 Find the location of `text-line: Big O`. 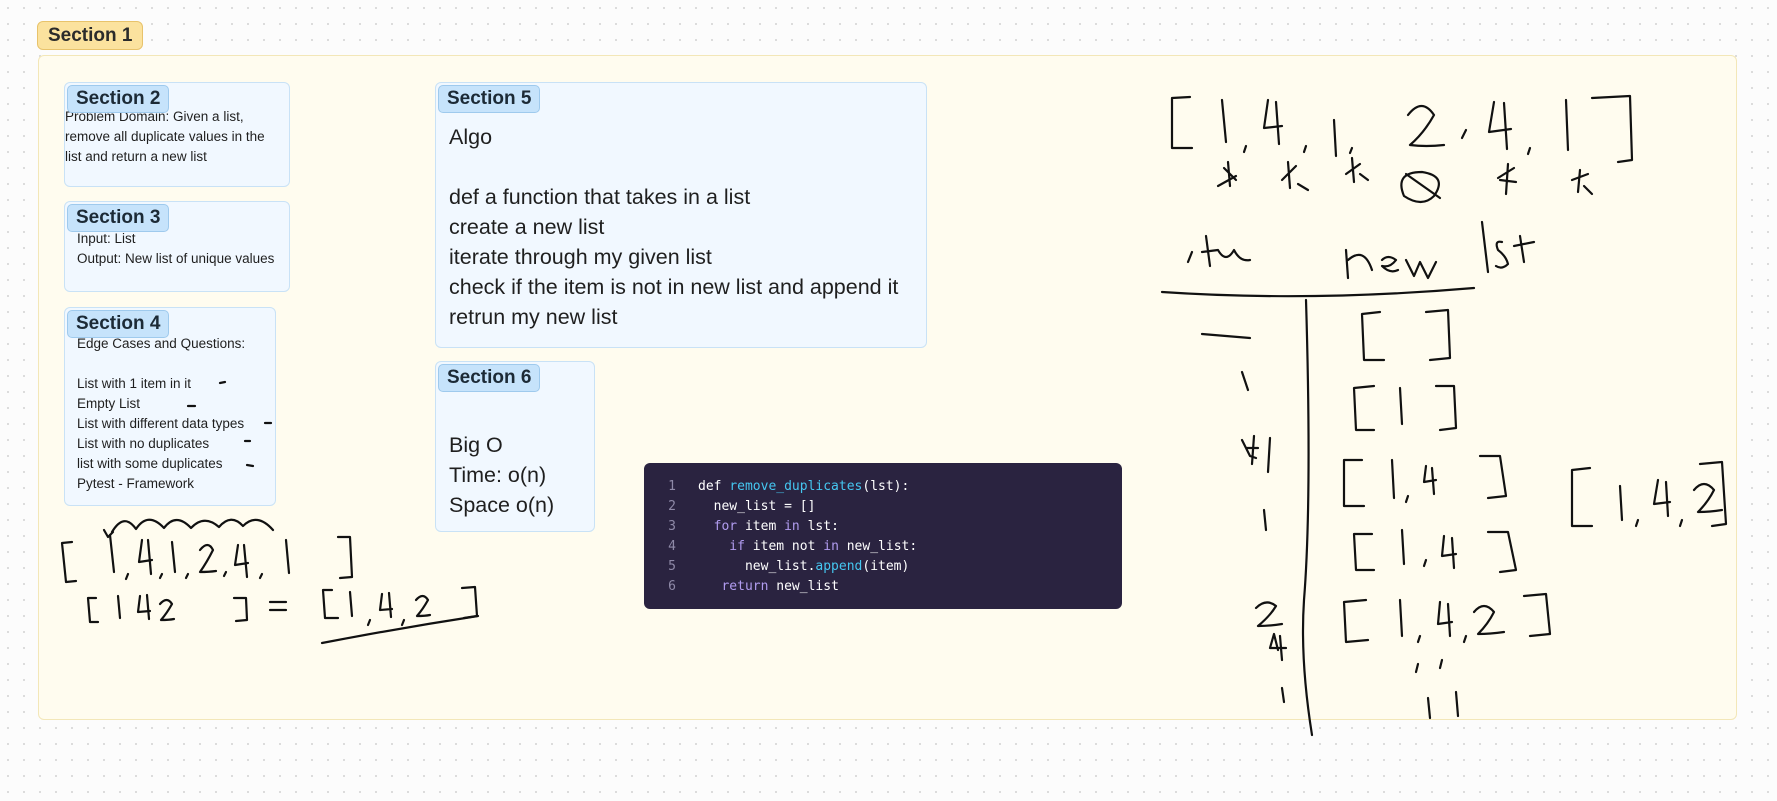

text-line: Big O is located at coordinates (476, 445).